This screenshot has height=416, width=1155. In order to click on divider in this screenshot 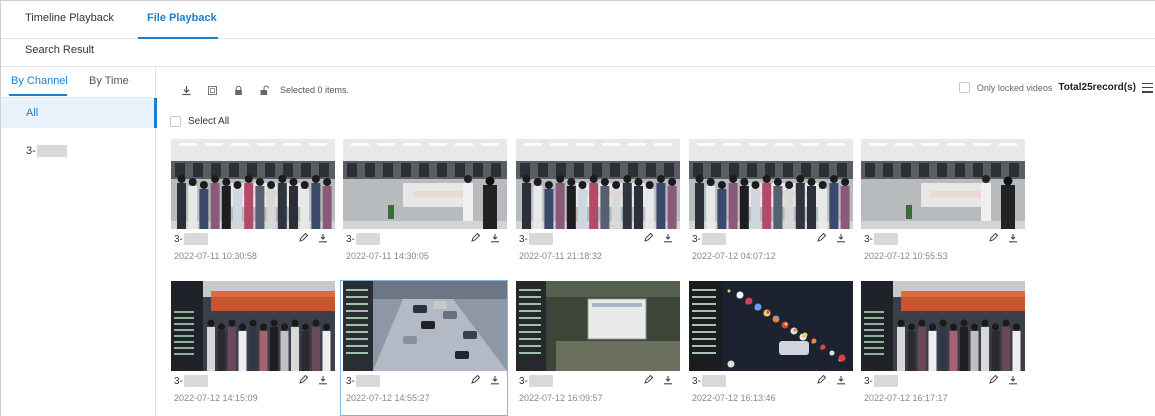, I will do `click(578, 66)`.